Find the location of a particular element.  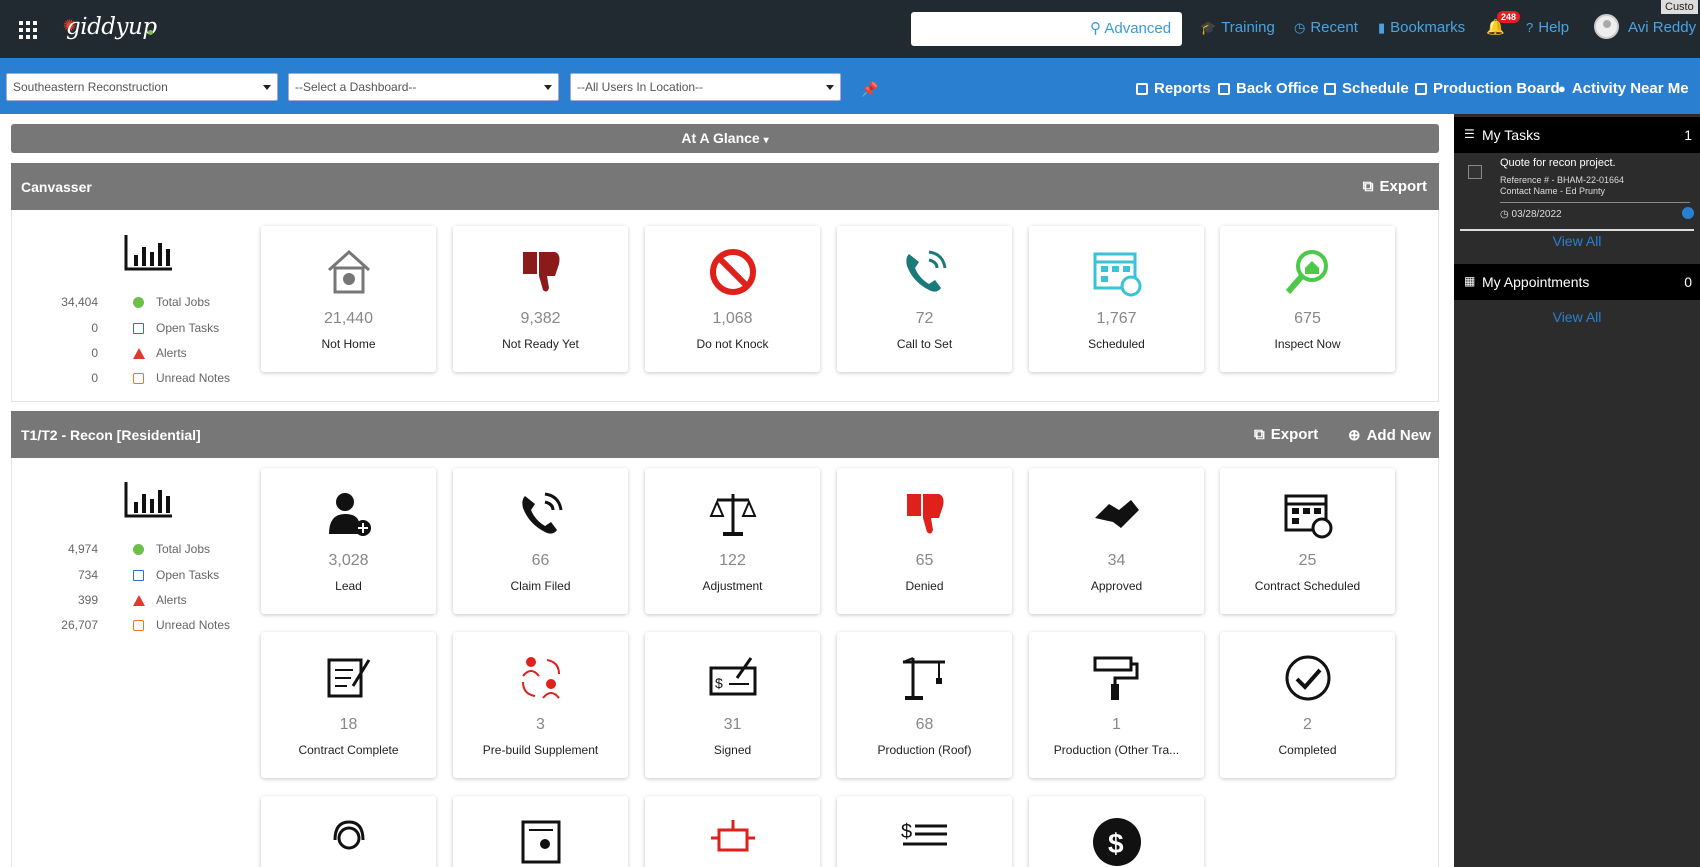

production-board-link: Production Board is located at coordinates (1487, 88).